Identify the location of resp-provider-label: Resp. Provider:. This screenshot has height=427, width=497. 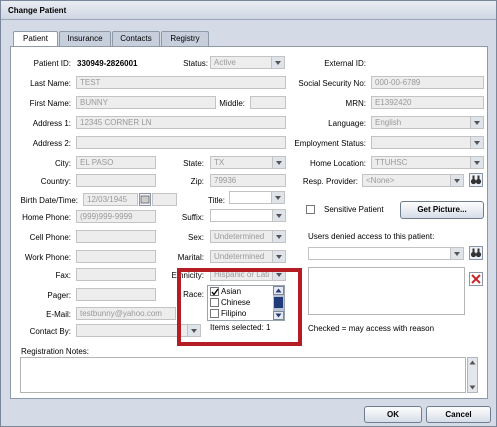
(330, 181).